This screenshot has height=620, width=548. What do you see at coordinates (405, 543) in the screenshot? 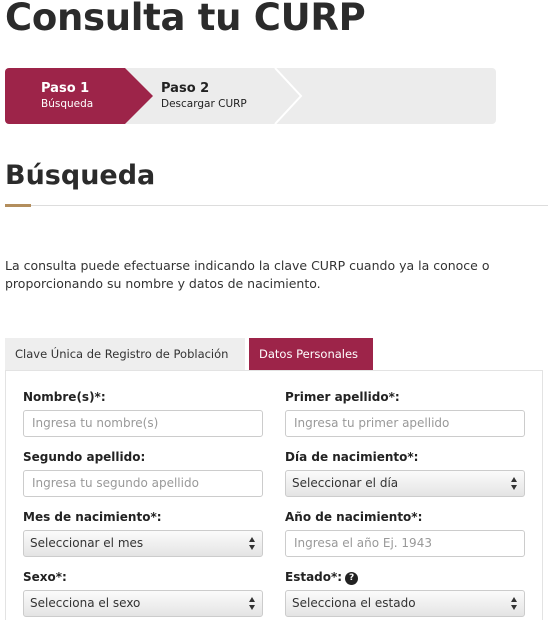
I see `anio-nacimiento-input: Ingresa el año Ej. 1943` at bounding box center [405, 543].